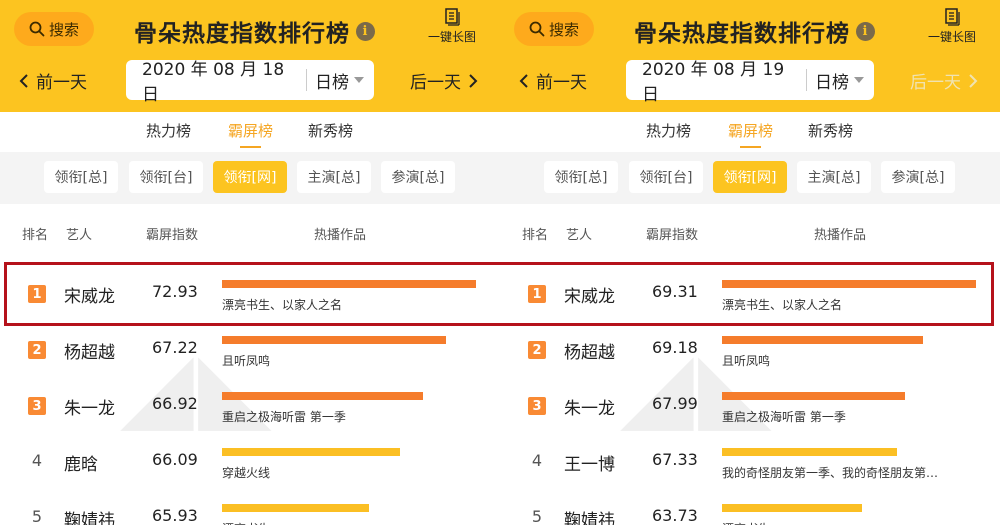 This screenshot has width=1000, height=525. I want to click on date-value: 2020 年 08 月 19 日, so click(713, 82).